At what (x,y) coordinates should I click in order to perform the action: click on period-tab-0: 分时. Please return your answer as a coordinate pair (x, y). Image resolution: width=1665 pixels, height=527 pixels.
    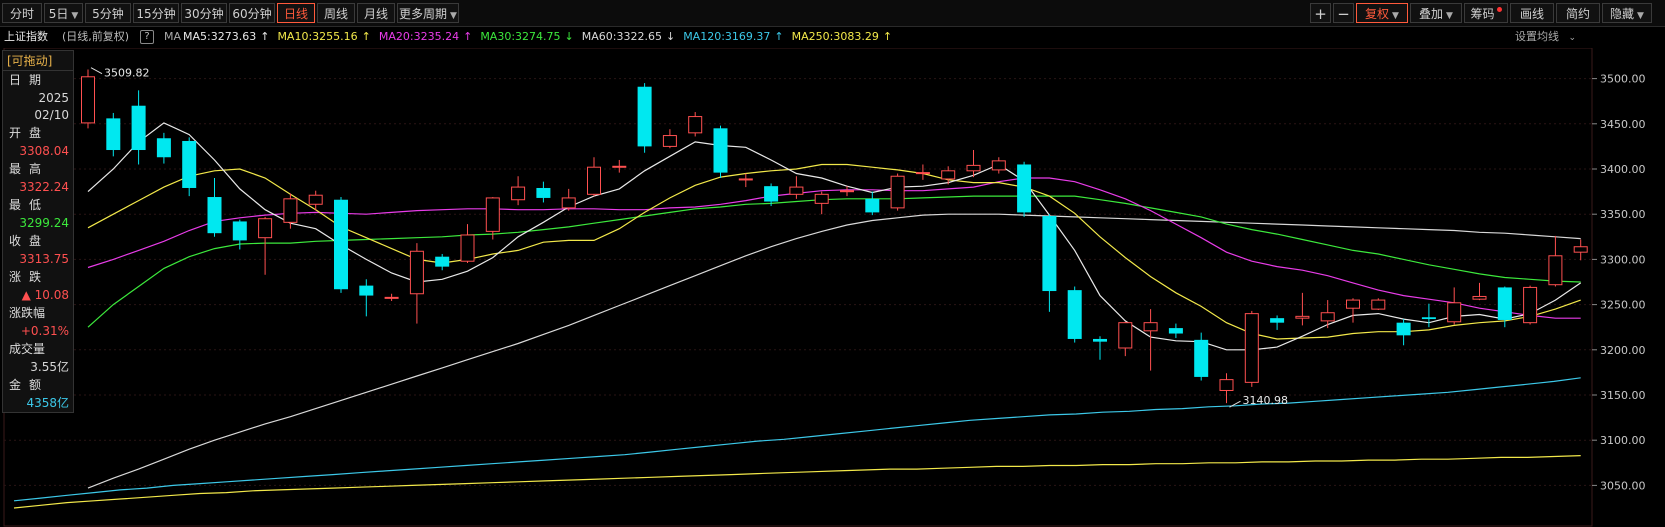
    Looking at the image, I should click on (22, 13).